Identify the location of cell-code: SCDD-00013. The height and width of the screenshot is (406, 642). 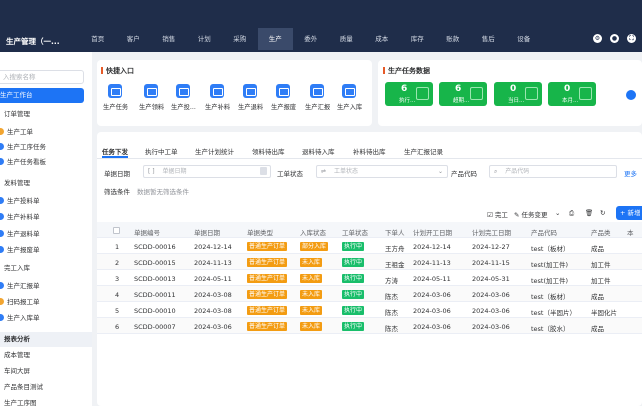
(155, 279).